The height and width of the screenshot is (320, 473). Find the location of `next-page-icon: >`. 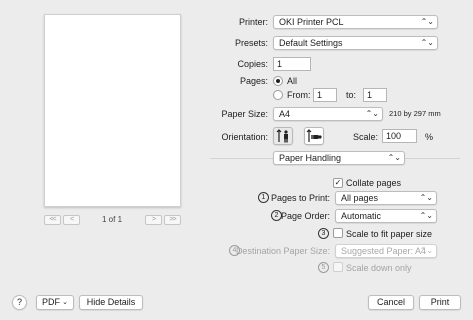

next-page-icon: > is located at coordinates (153, 219).